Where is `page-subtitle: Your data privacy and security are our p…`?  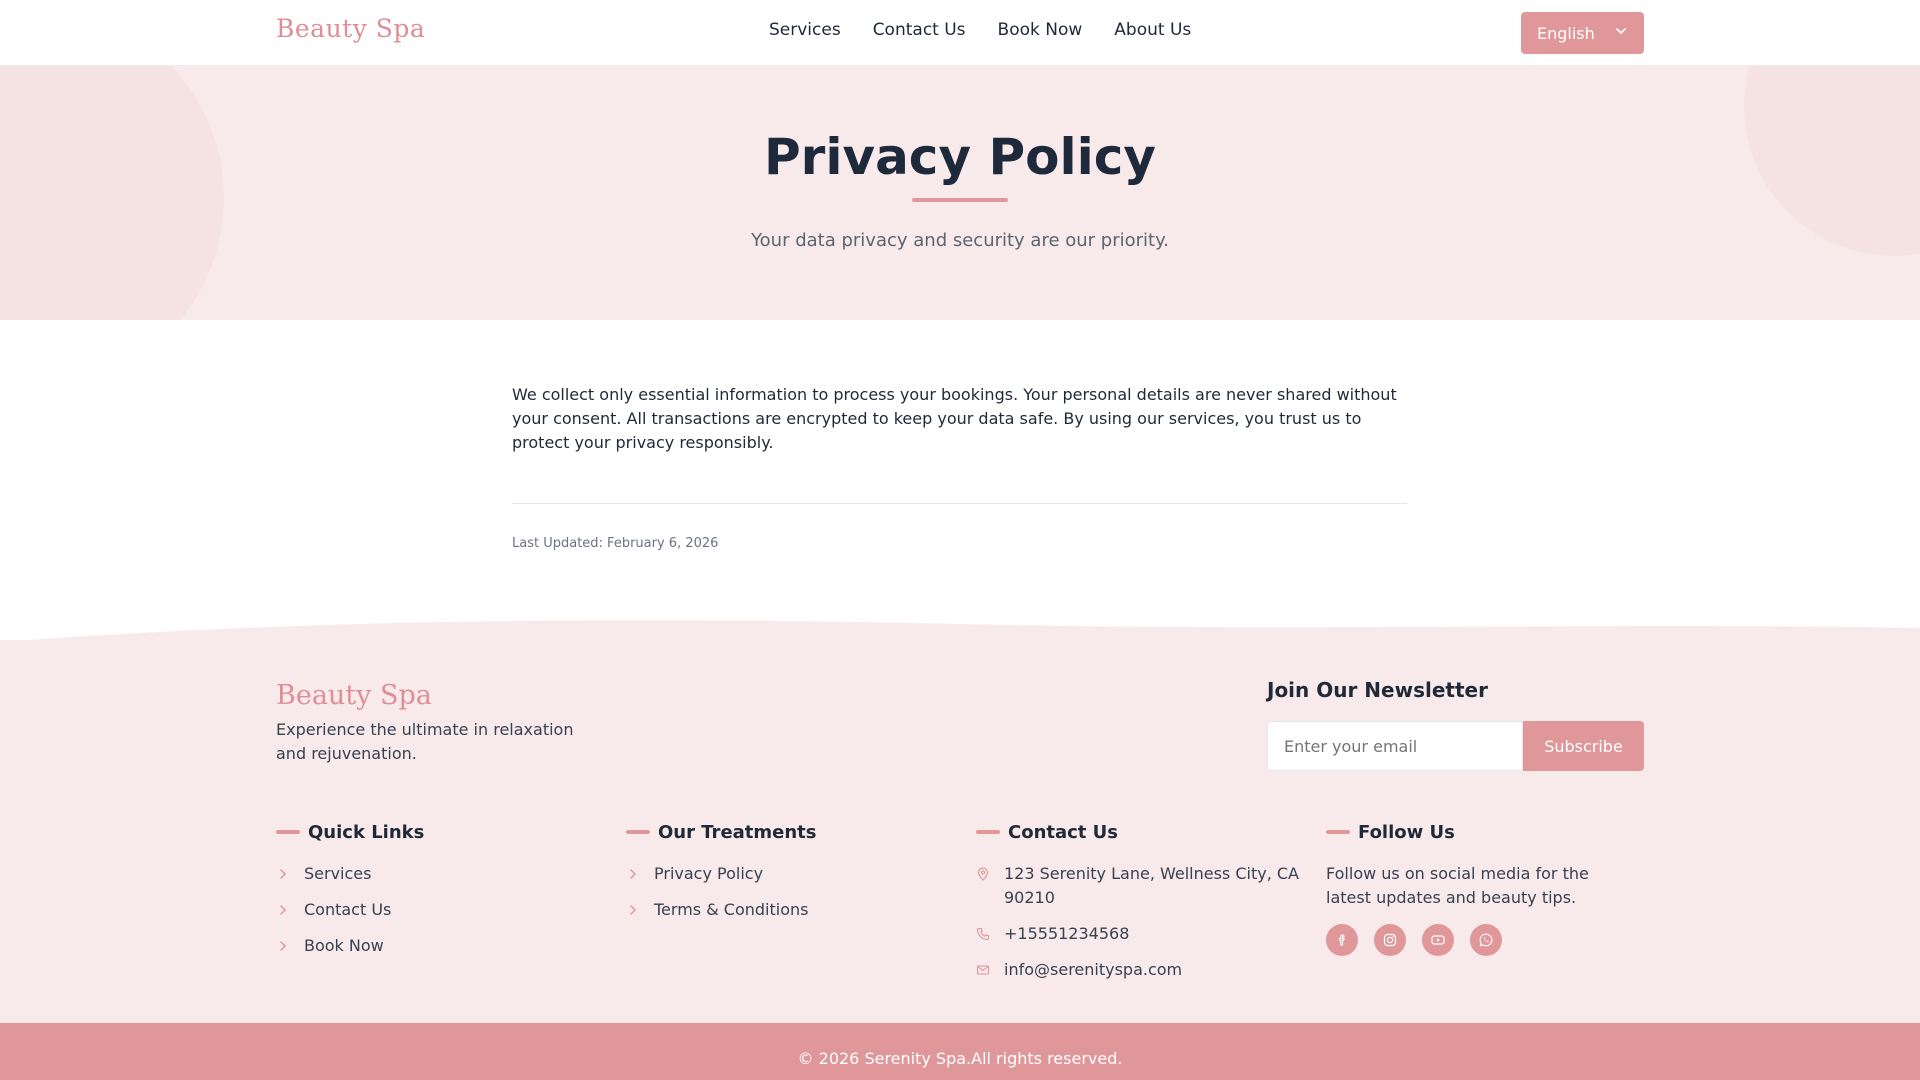 page-subtitle: Your data privacy and security are our p… is located at coordinates (960, 240).